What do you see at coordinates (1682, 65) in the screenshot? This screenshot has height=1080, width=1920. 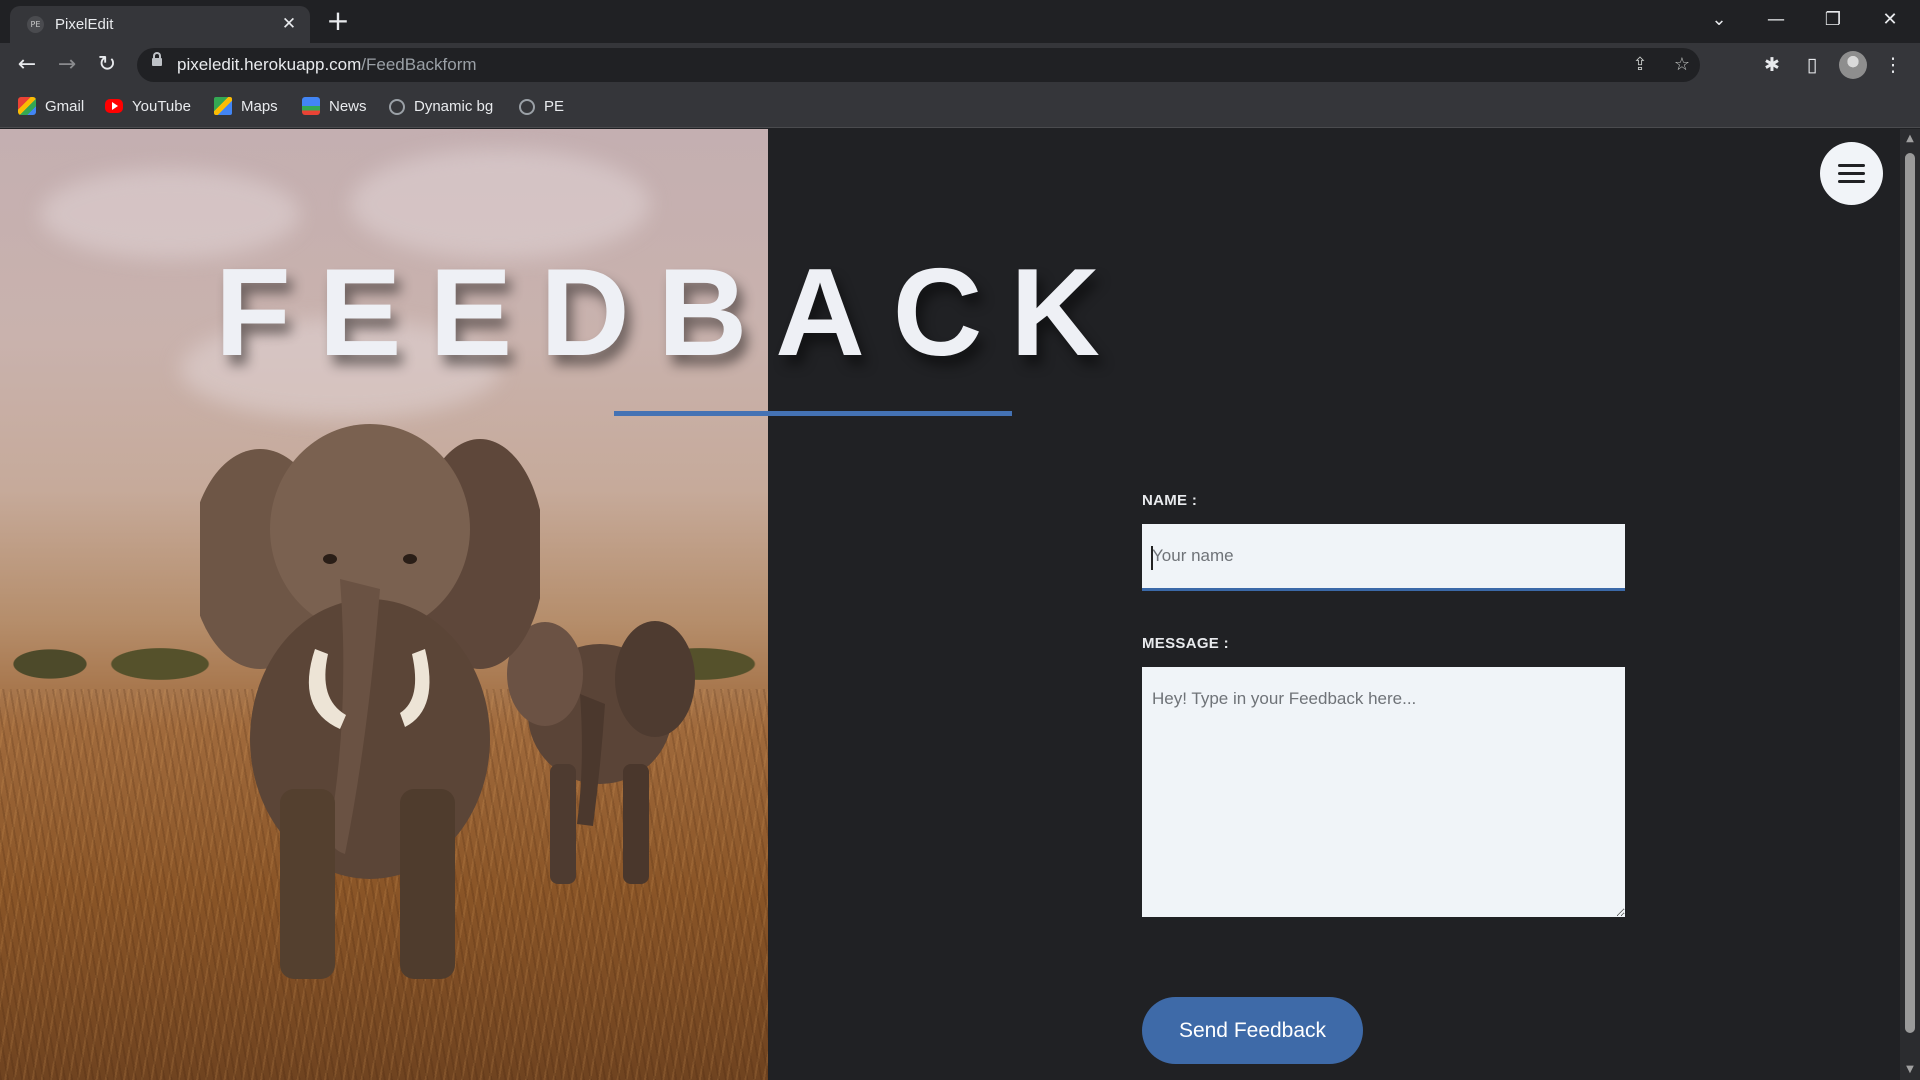 I see `bookmark-star-icon: ☆` at bounding box center [1682, 65].